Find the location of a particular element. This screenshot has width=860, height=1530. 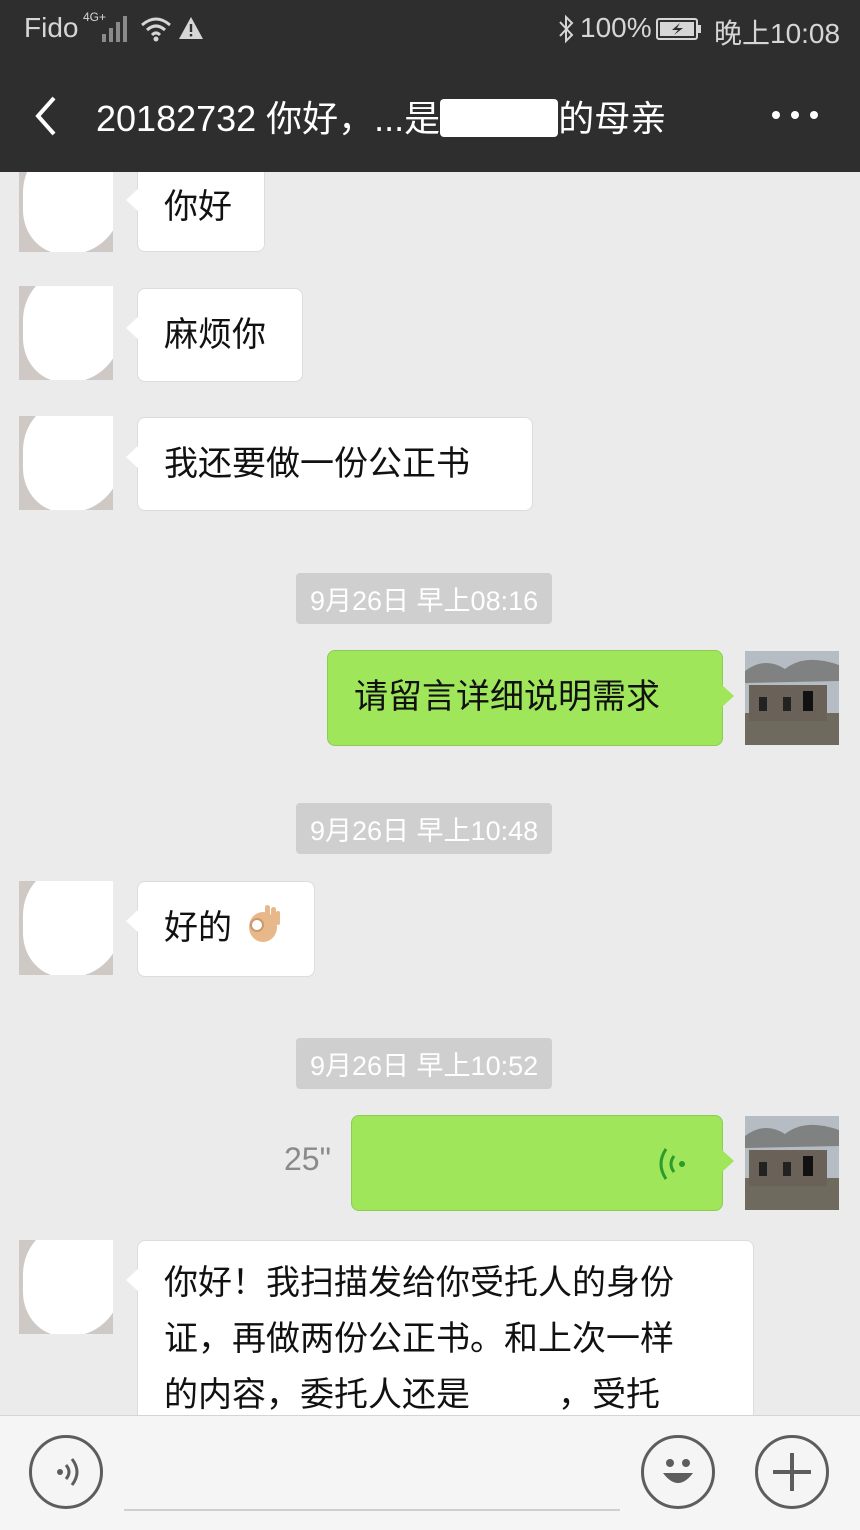

voice-wave-icon is located at coordinates (672, 1164).